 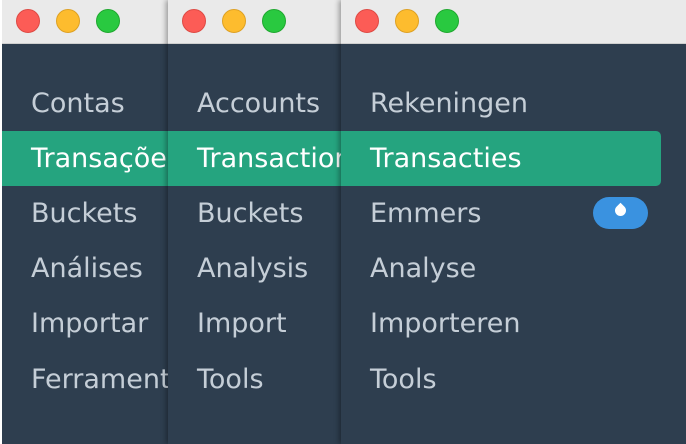 What do you see at coordinates (513, 323) in the screenshot?
I see `sidebar-item-import: Importeren` at bounding box center [513, 323].